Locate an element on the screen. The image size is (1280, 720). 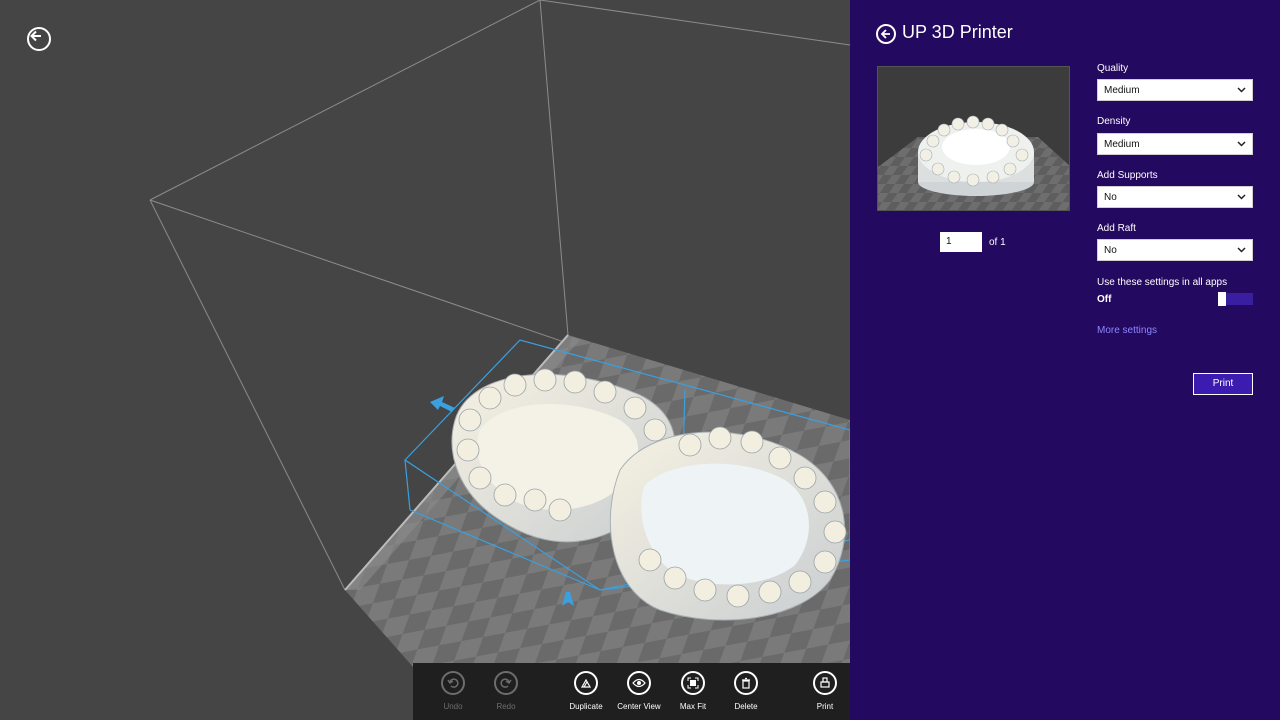
duplicate-icon is located at coordinates (586, 683).